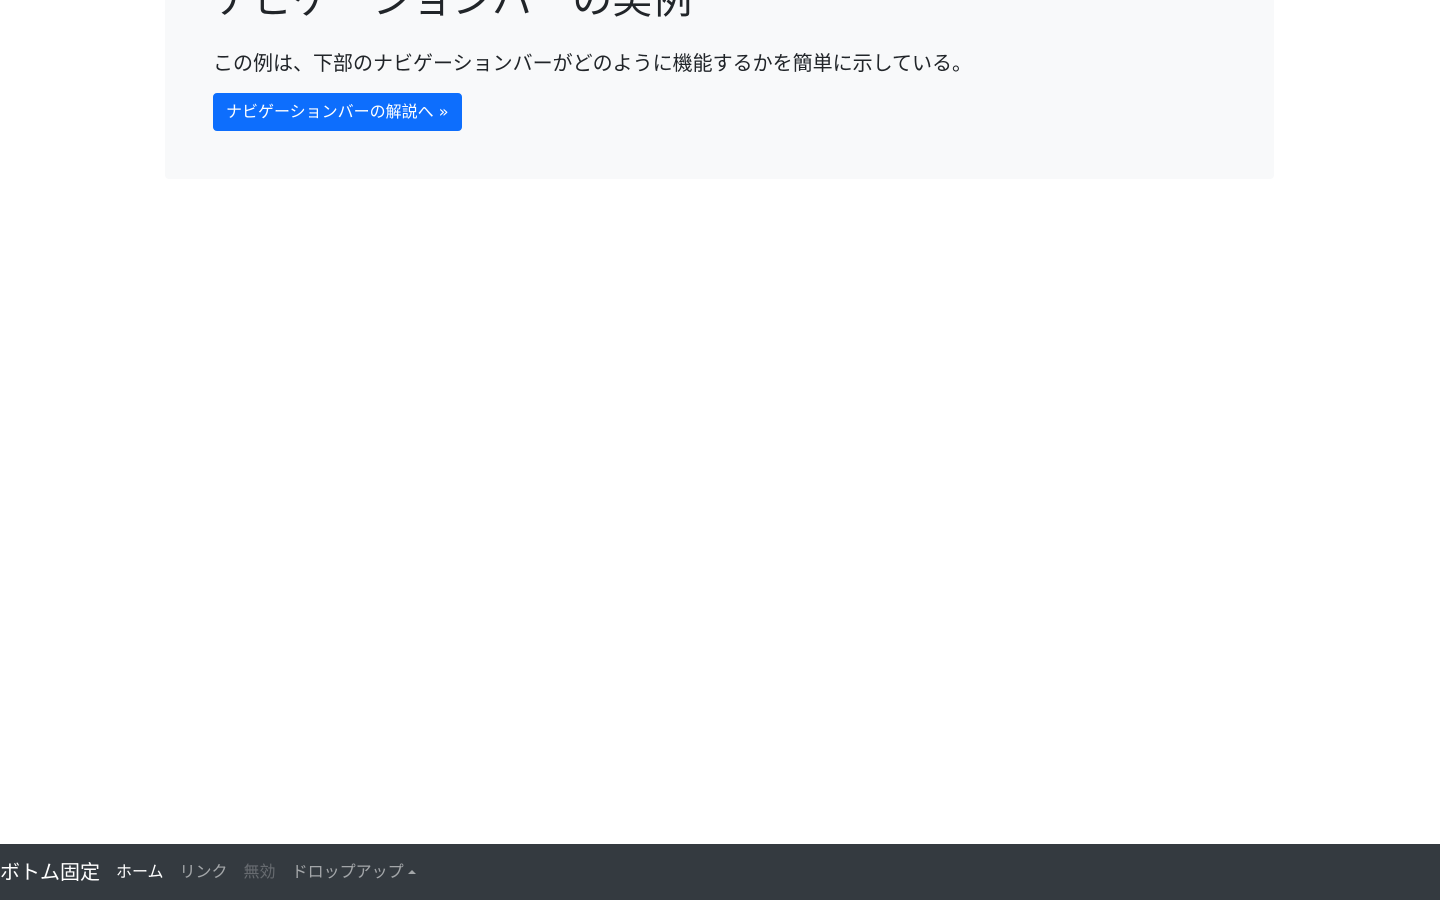  What do you see at coordinates (347, 871) in the screenshot?
I see `dropup-label: ドロップアップ` at bounding box center [347, 871].